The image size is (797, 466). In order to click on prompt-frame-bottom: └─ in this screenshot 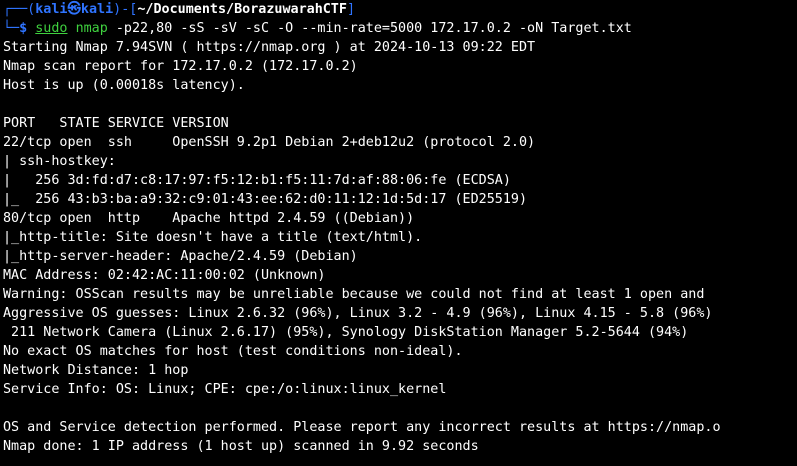, I will do `click(11, 28)`.